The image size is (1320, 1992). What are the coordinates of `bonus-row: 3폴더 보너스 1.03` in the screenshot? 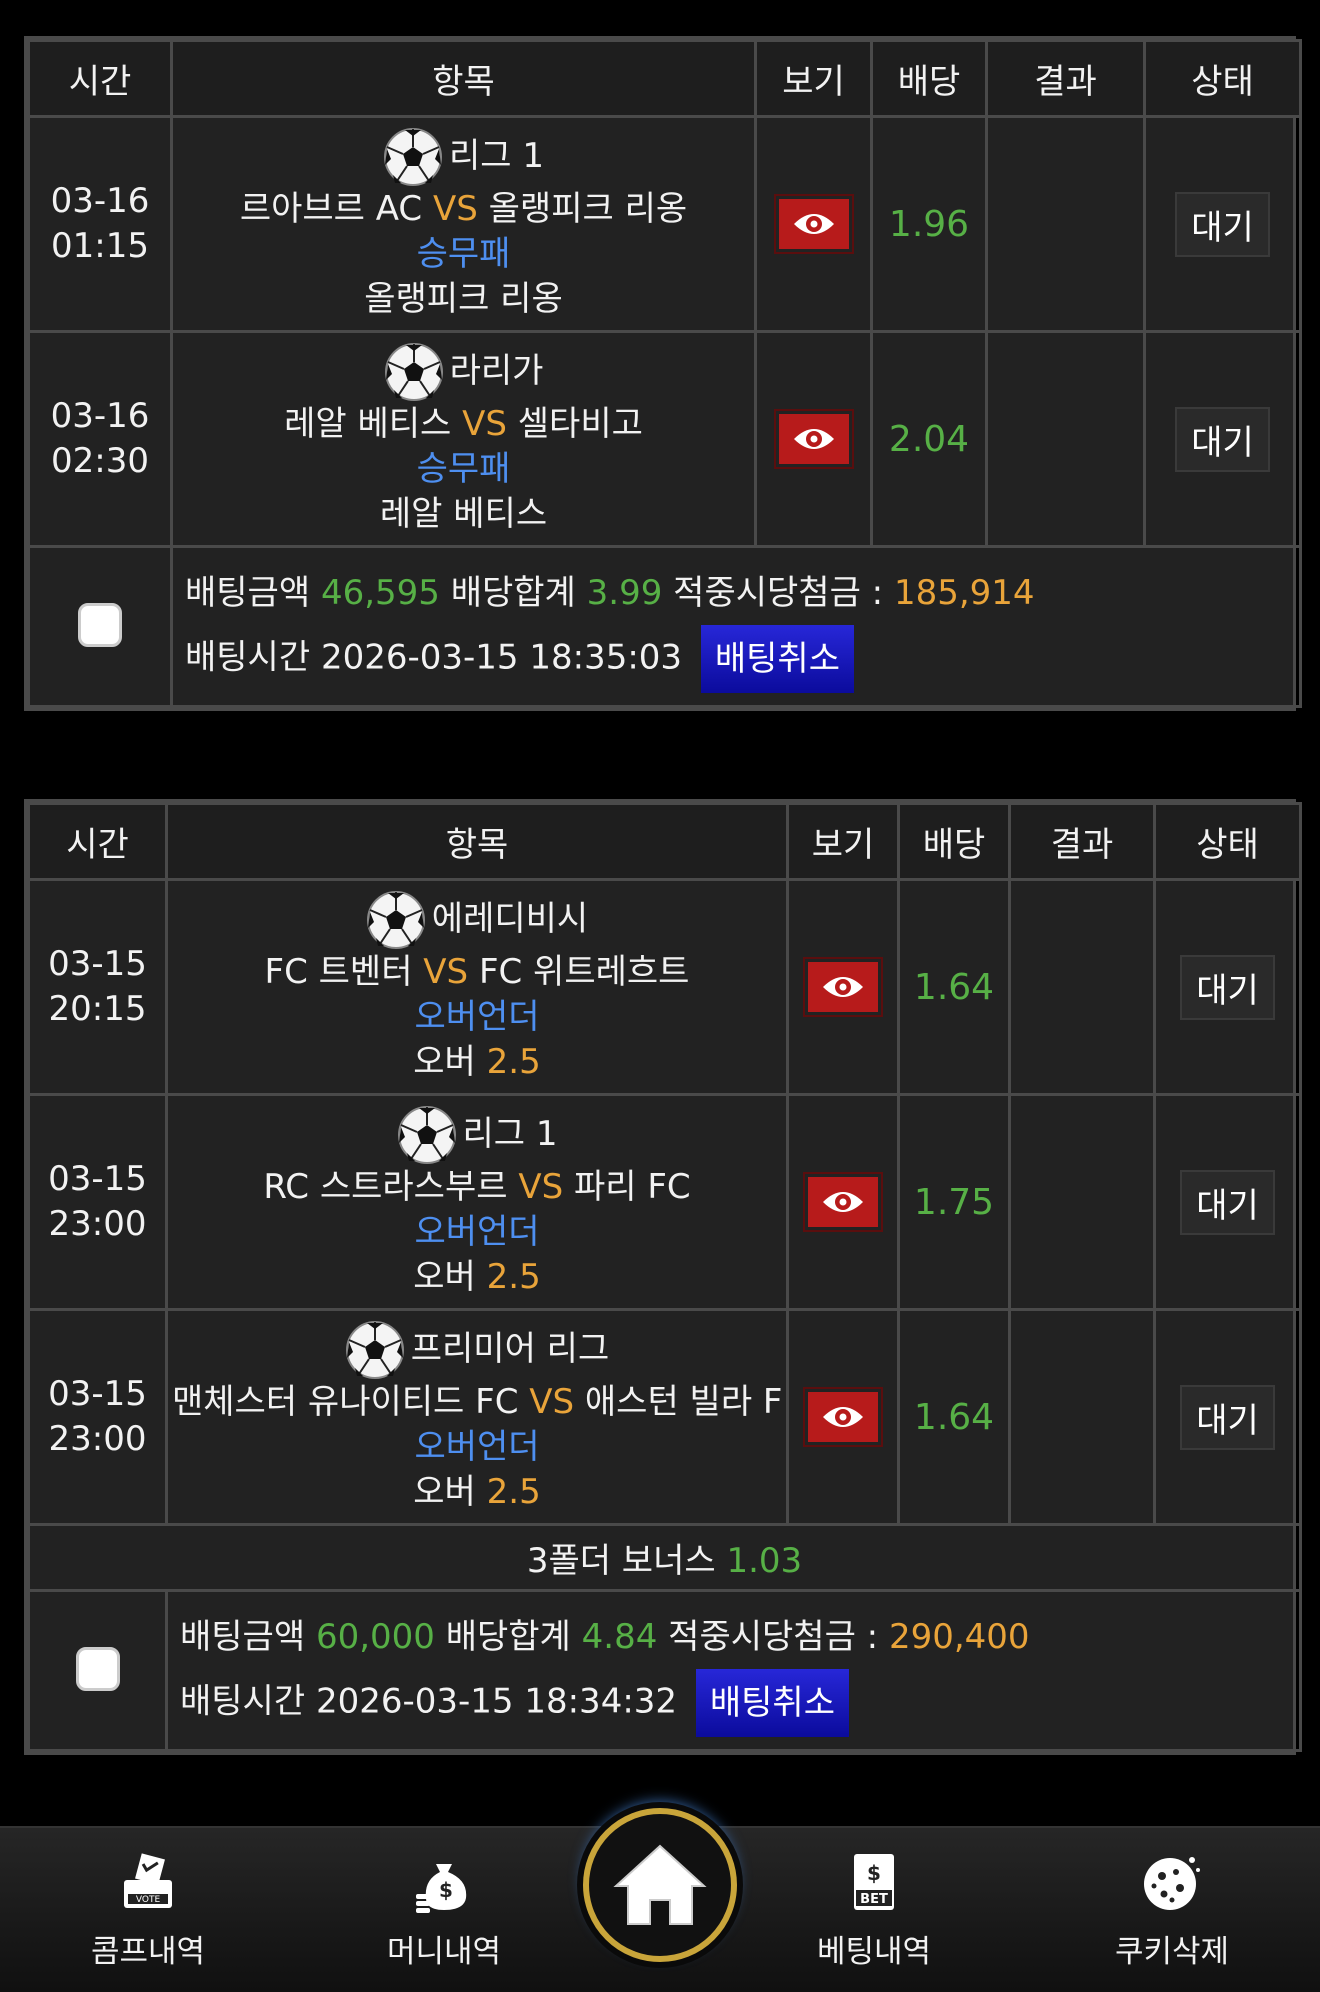 It's located at (664, 1557).